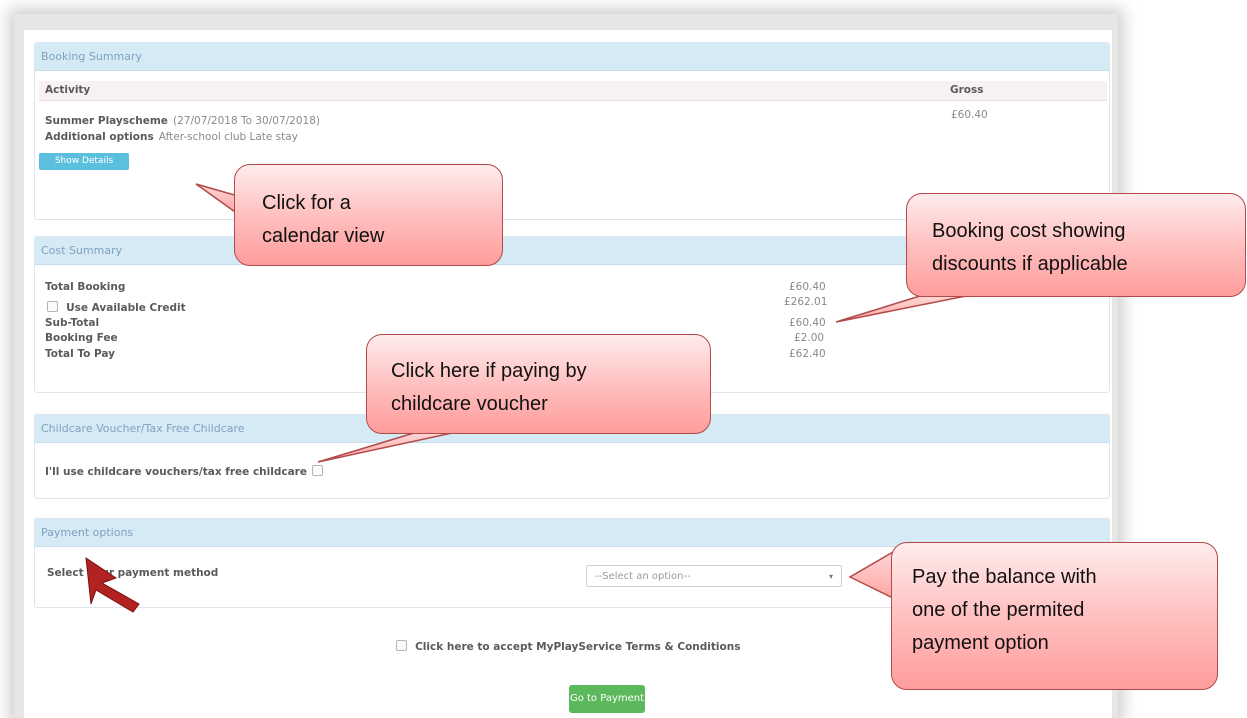 This screenshot has height=718, width=1247. What do you see at coordinates (1029, 231) in the screenshot?
I see `cost-callout-line1: Booking cost showing` at bounding box center [1029, 231].